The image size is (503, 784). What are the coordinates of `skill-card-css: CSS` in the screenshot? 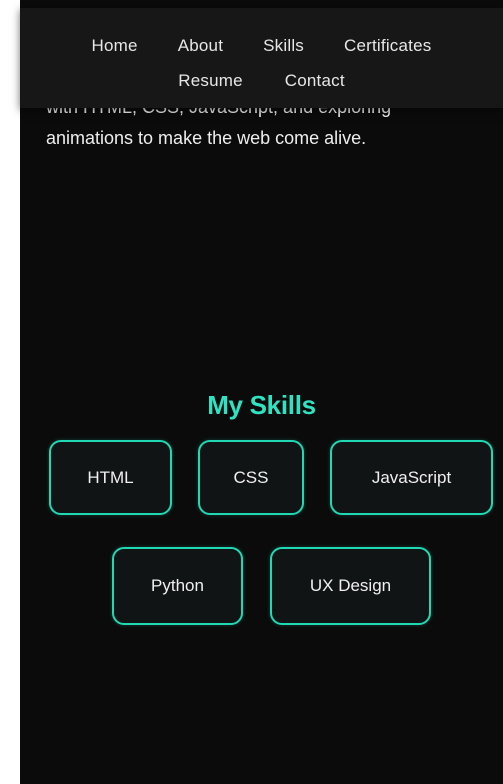 It's located at (251, 477).